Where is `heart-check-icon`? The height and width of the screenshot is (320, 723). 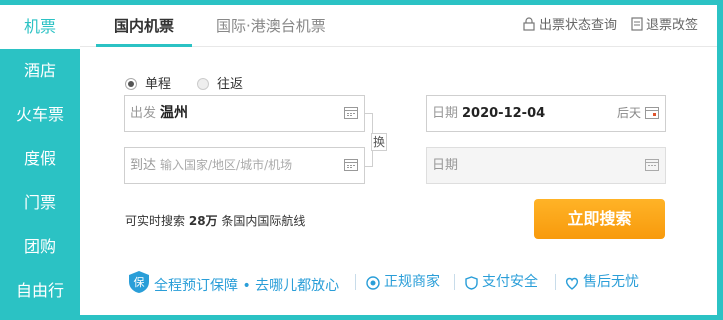 heart-check-icon is located at coordinates (572, 283).